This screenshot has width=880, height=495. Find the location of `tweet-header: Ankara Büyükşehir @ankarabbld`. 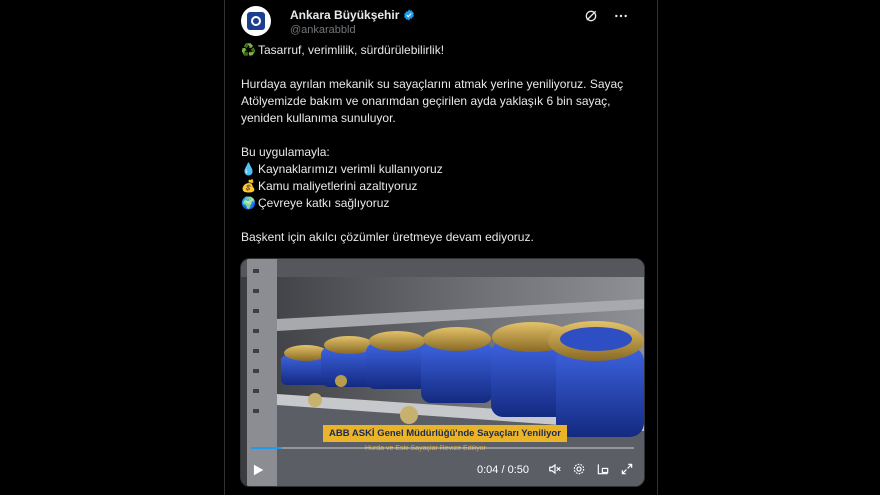

tweet-header: Ankara Büyükşehir @ankarabbld is located at coordinates (441, 22).